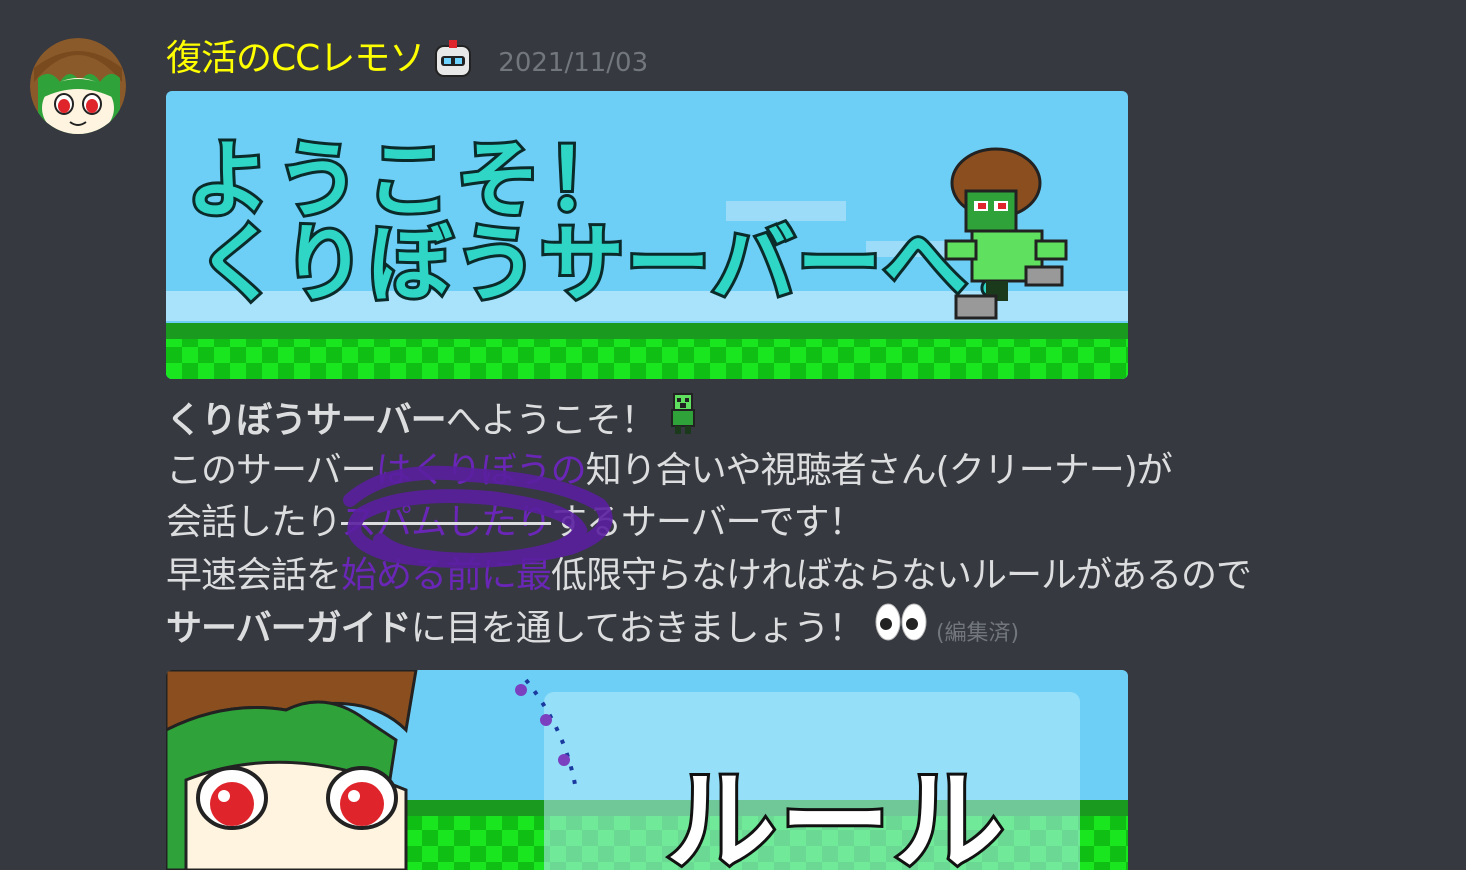 The width and height of the screenshot is (1466, 870). Describe the element at coordinates (637, 628) in the screenshot. I see `line5-rest: に目を通しておきましょう！` at that location.